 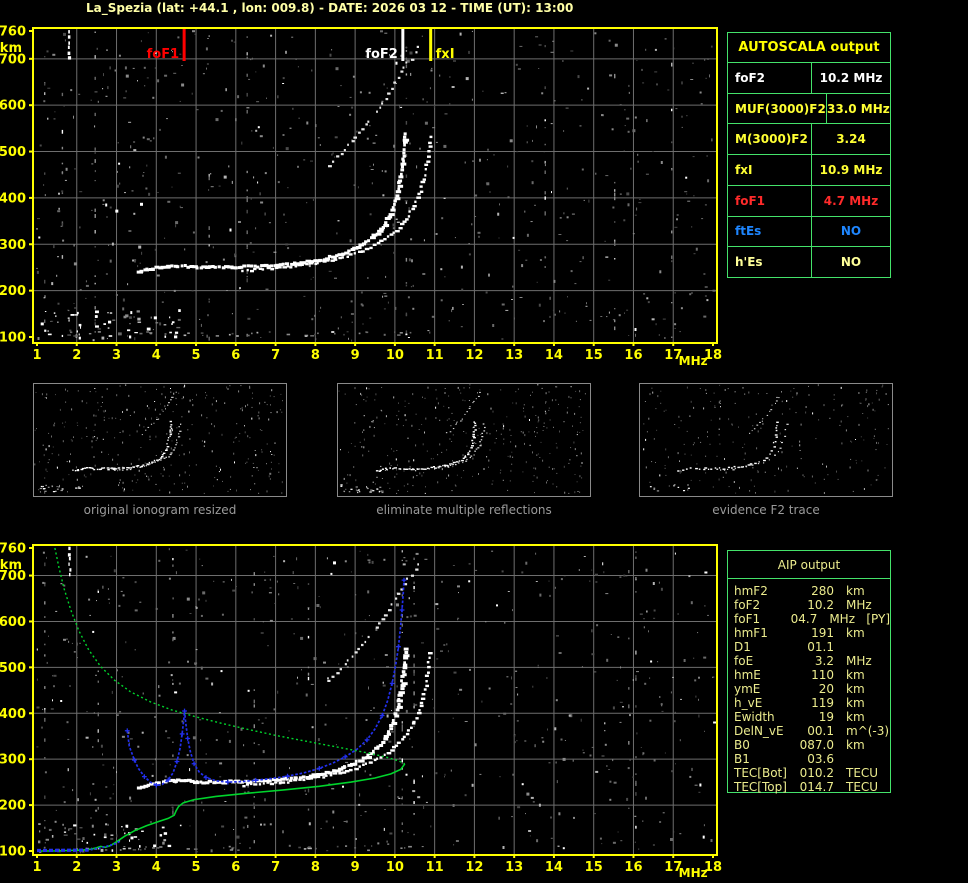 I want to click on param-label: foF2, so click(x=770, y=78).